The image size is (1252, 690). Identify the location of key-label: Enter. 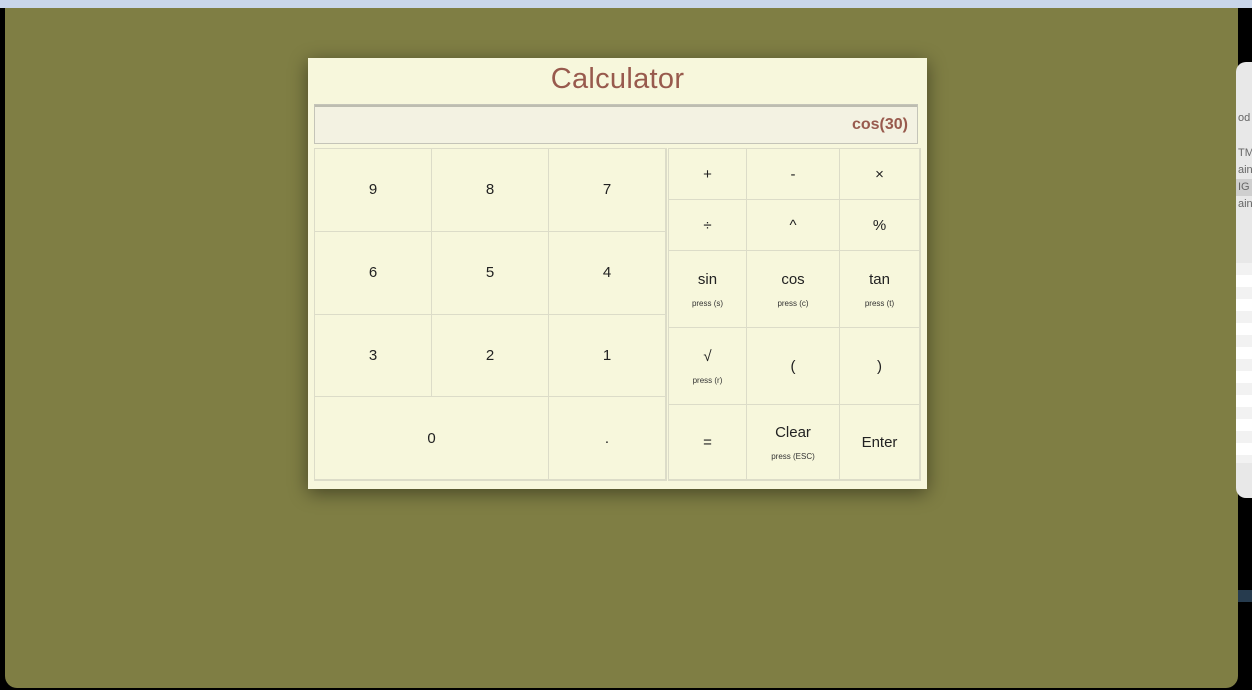
(879, 442).